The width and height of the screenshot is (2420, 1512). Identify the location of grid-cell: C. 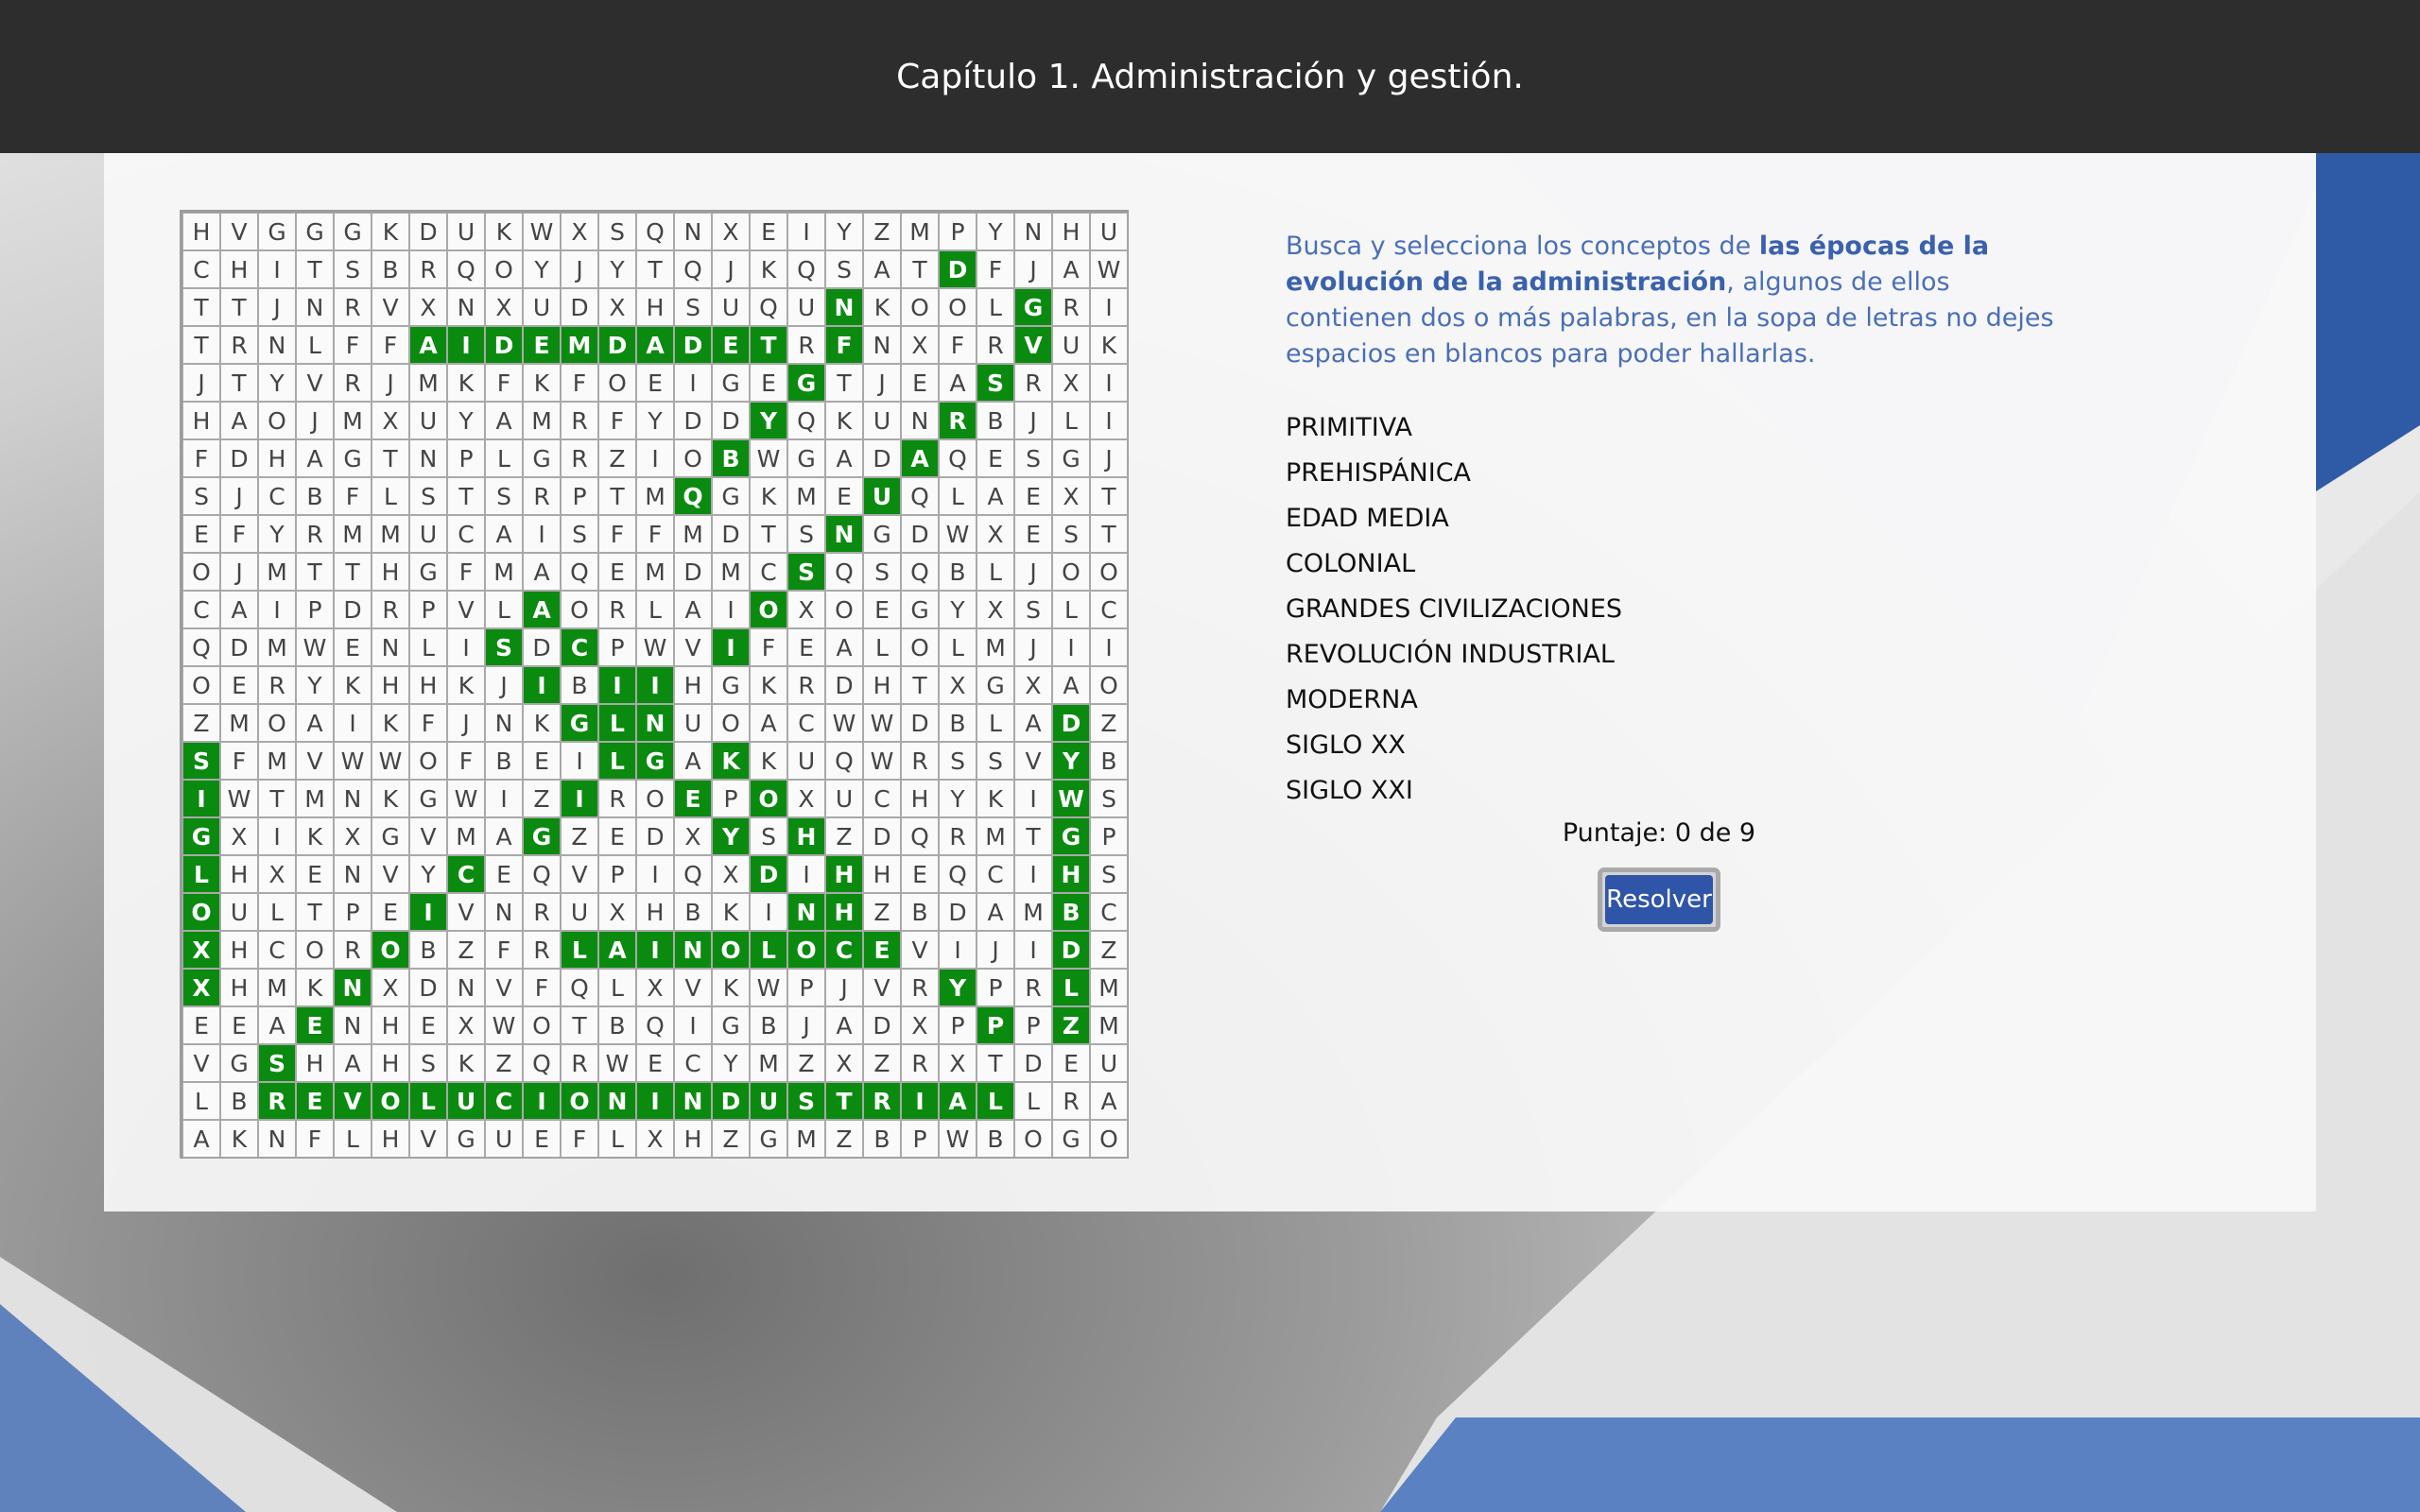
(277, 496).